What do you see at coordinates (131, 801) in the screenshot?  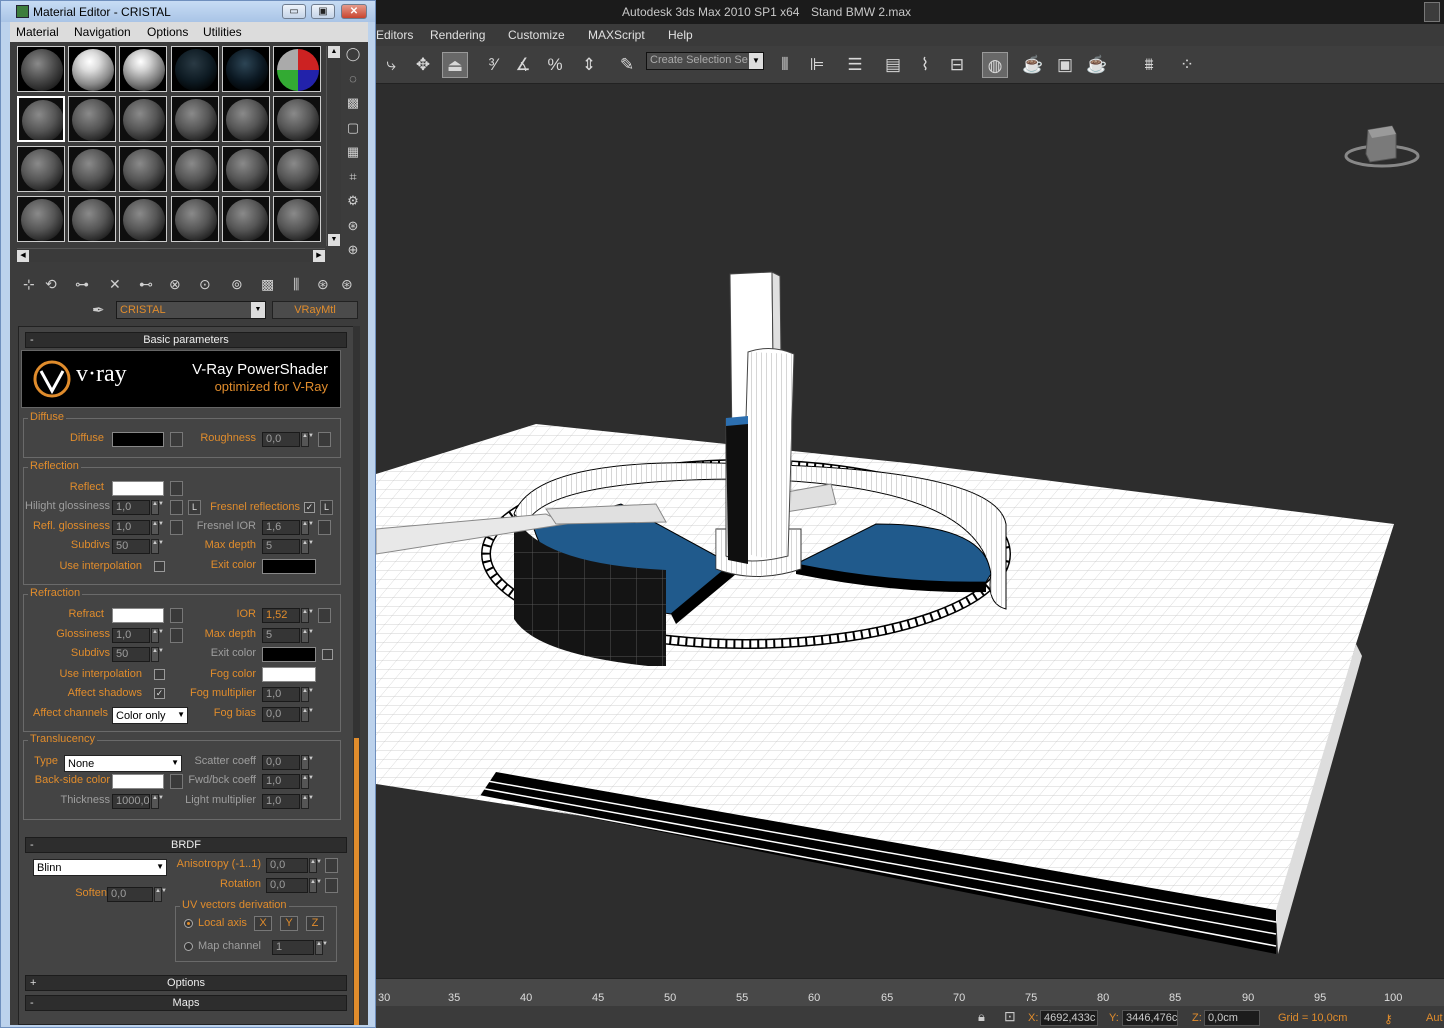 I see `thickness-spinner: 1000,0` at bounding box center [131, 801].